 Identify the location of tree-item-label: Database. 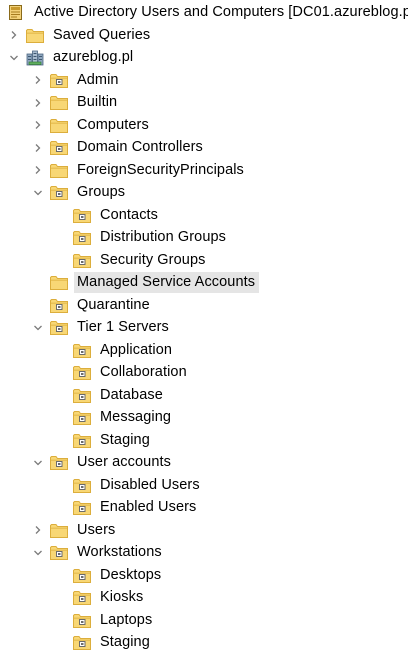
(131, 394).